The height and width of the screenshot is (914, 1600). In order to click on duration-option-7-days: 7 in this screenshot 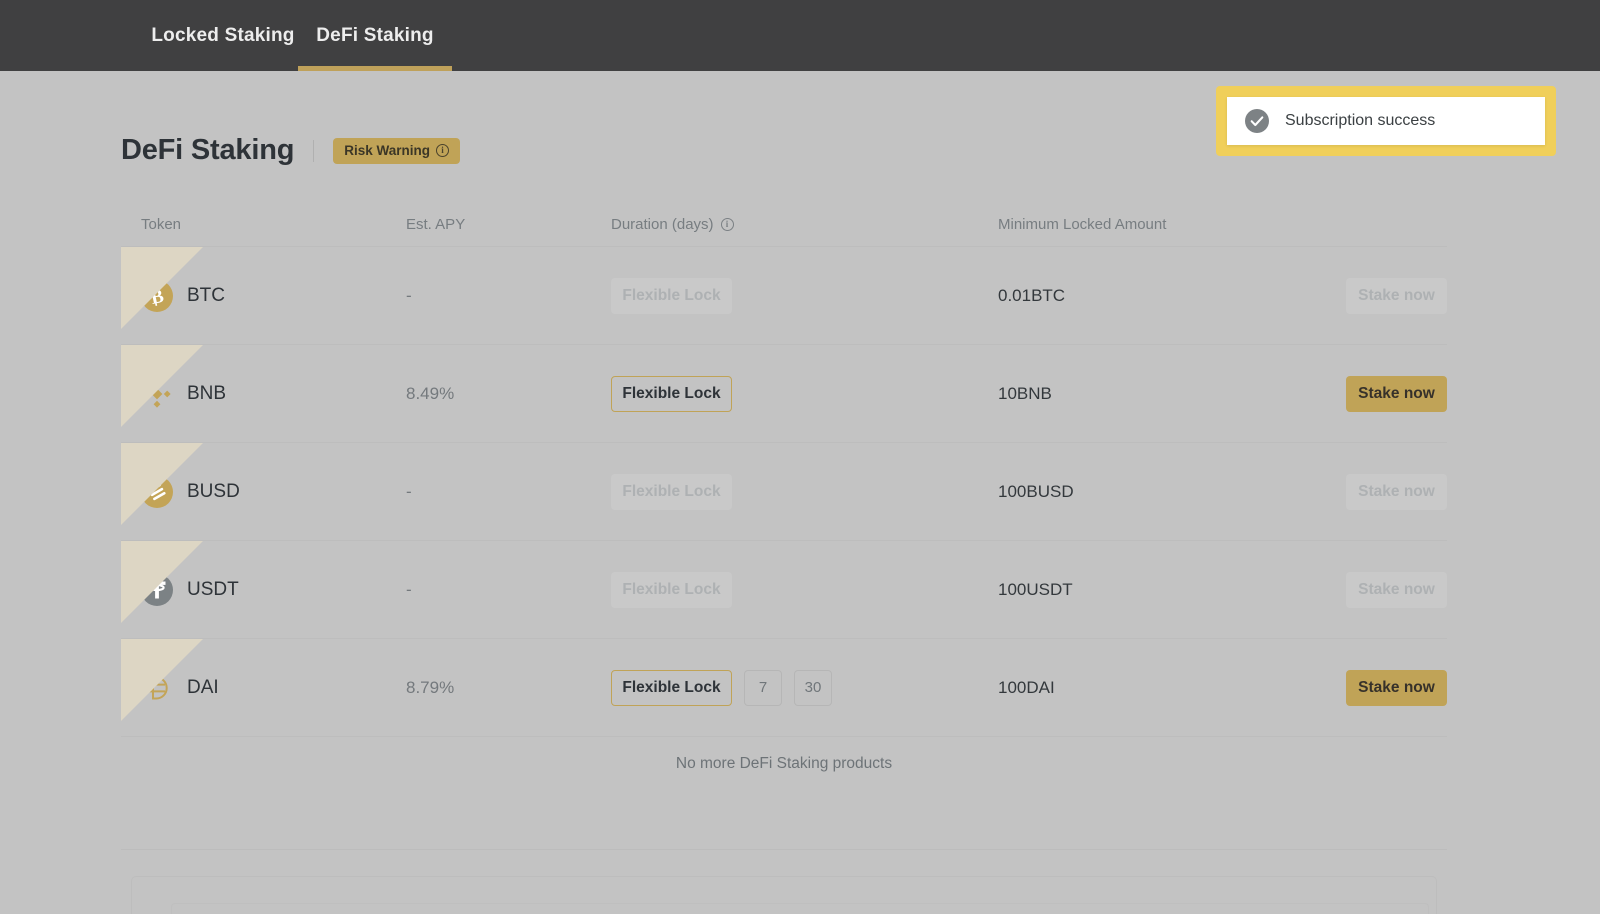, I will do `click(763, 687)`.